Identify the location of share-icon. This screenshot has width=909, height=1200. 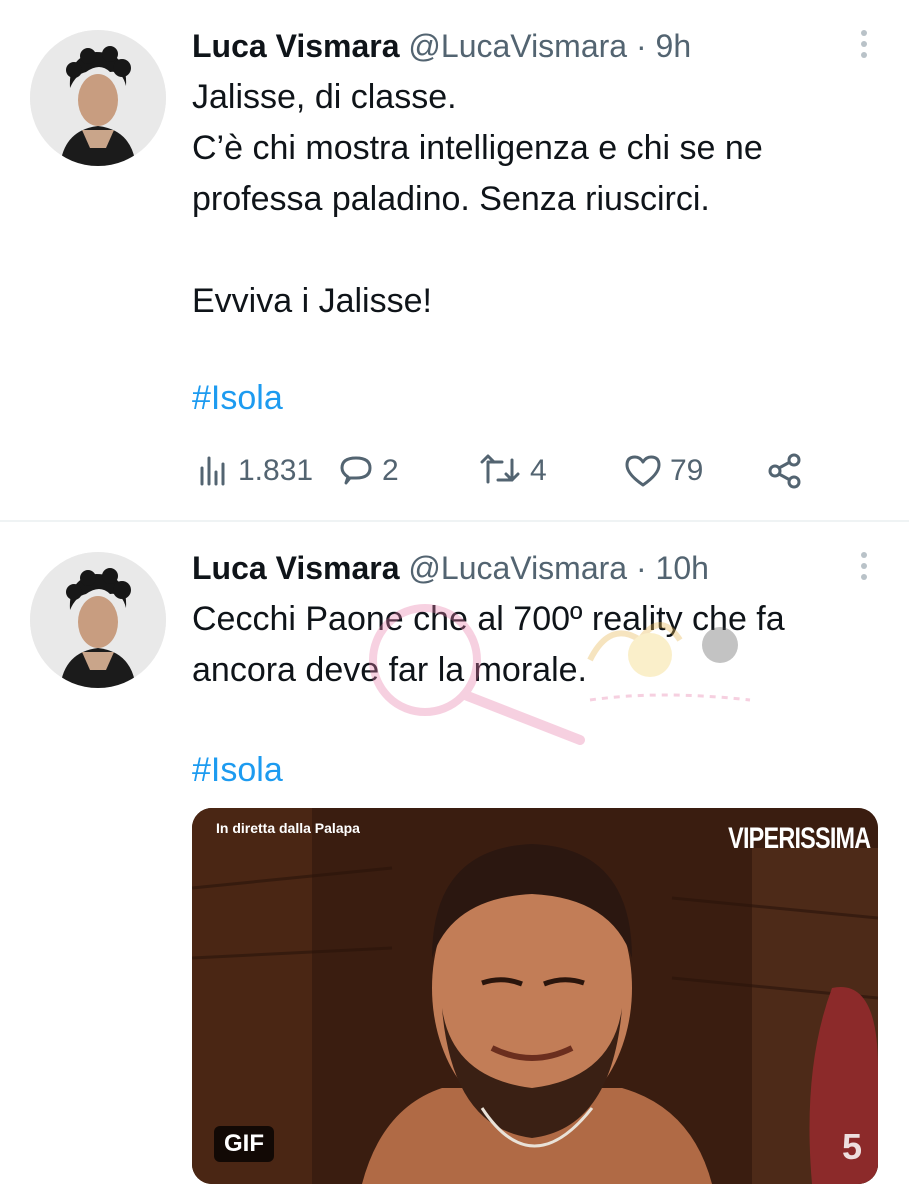
(789, 471).